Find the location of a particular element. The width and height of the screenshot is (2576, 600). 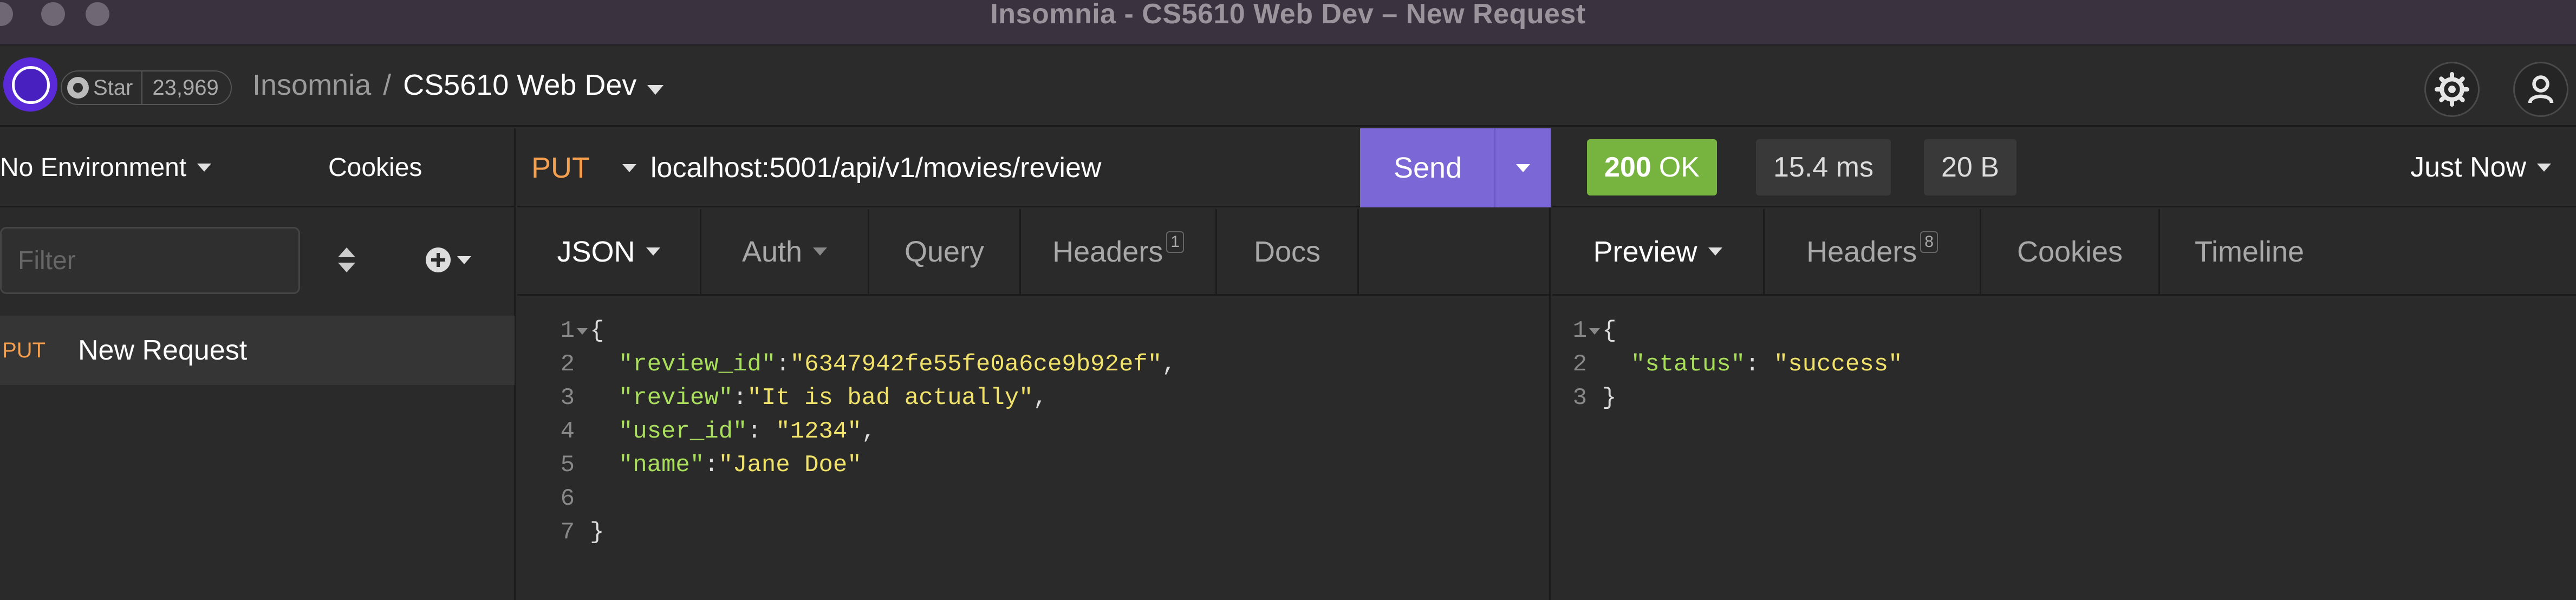

tab-timeline-label: Timeline is located at coordinates (2249, 252).